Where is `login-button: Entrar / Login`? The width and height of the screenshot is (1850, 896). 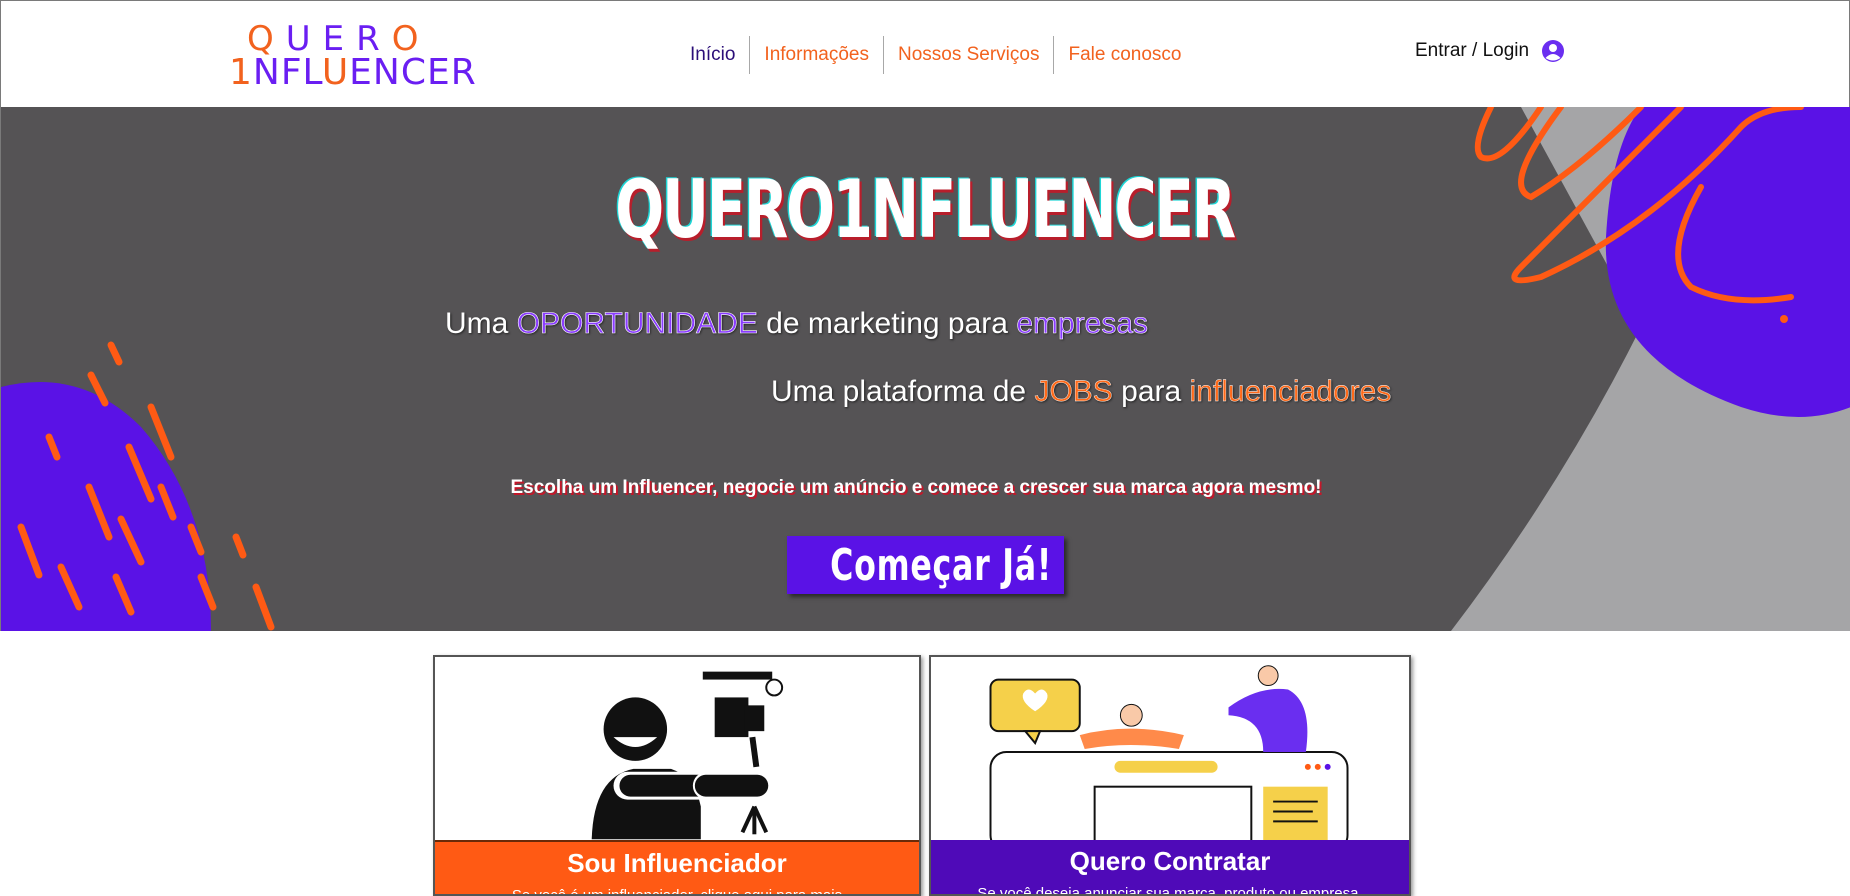
login-button: Entrar / Login is located at coordinates (1490, 51).